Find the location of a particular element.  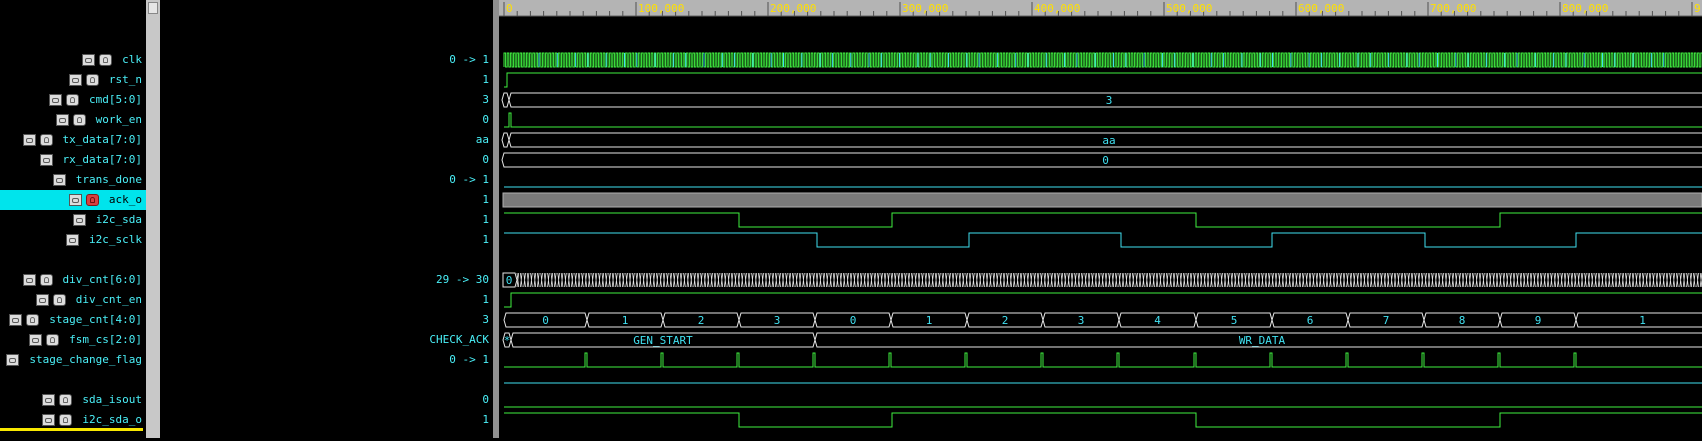

signal-row-i2c-sclk: i2c_sclk is located at coordinates (73, 240).